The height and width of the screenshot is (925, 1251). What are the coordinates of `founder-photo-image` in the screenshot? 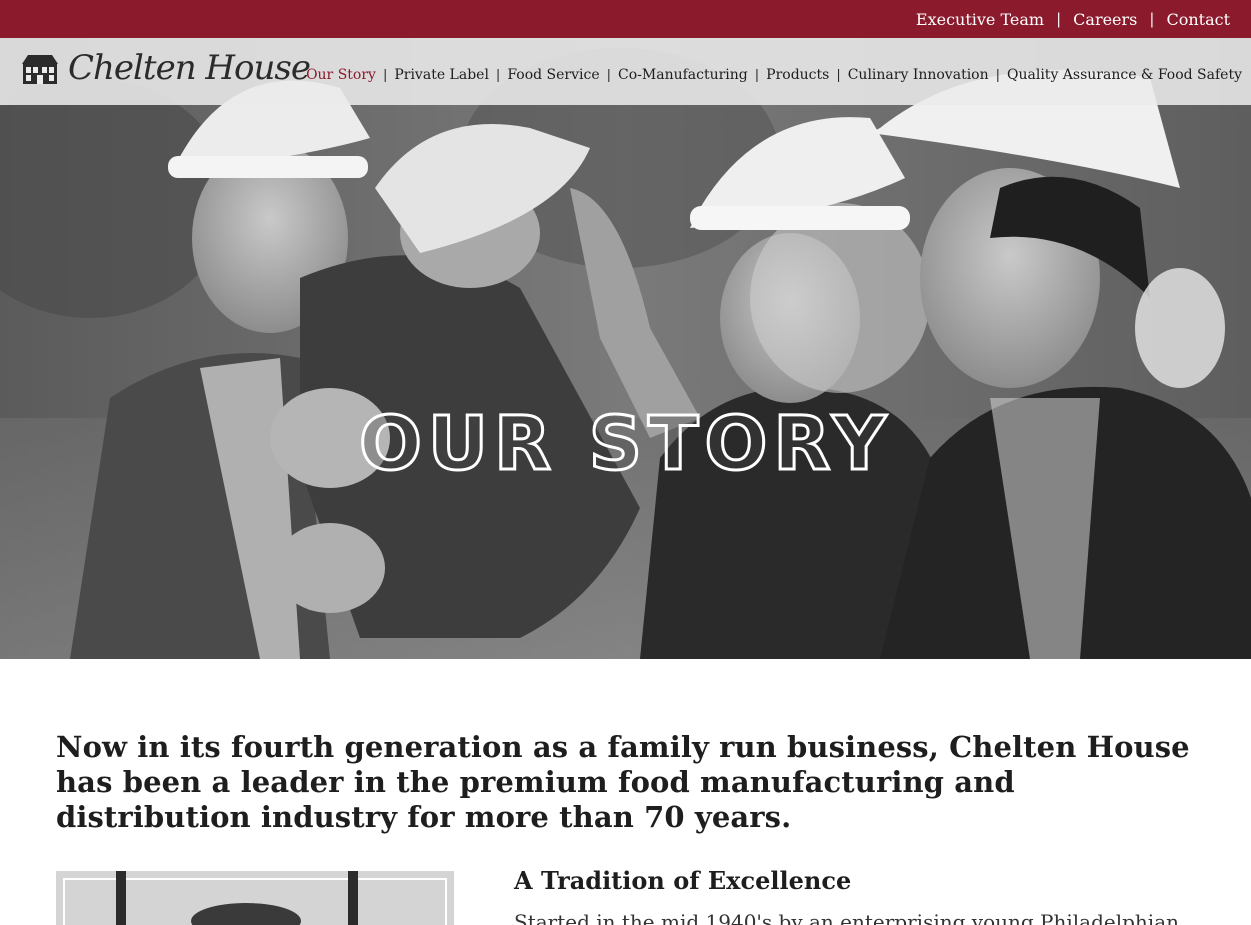 It's located at (255, 898).